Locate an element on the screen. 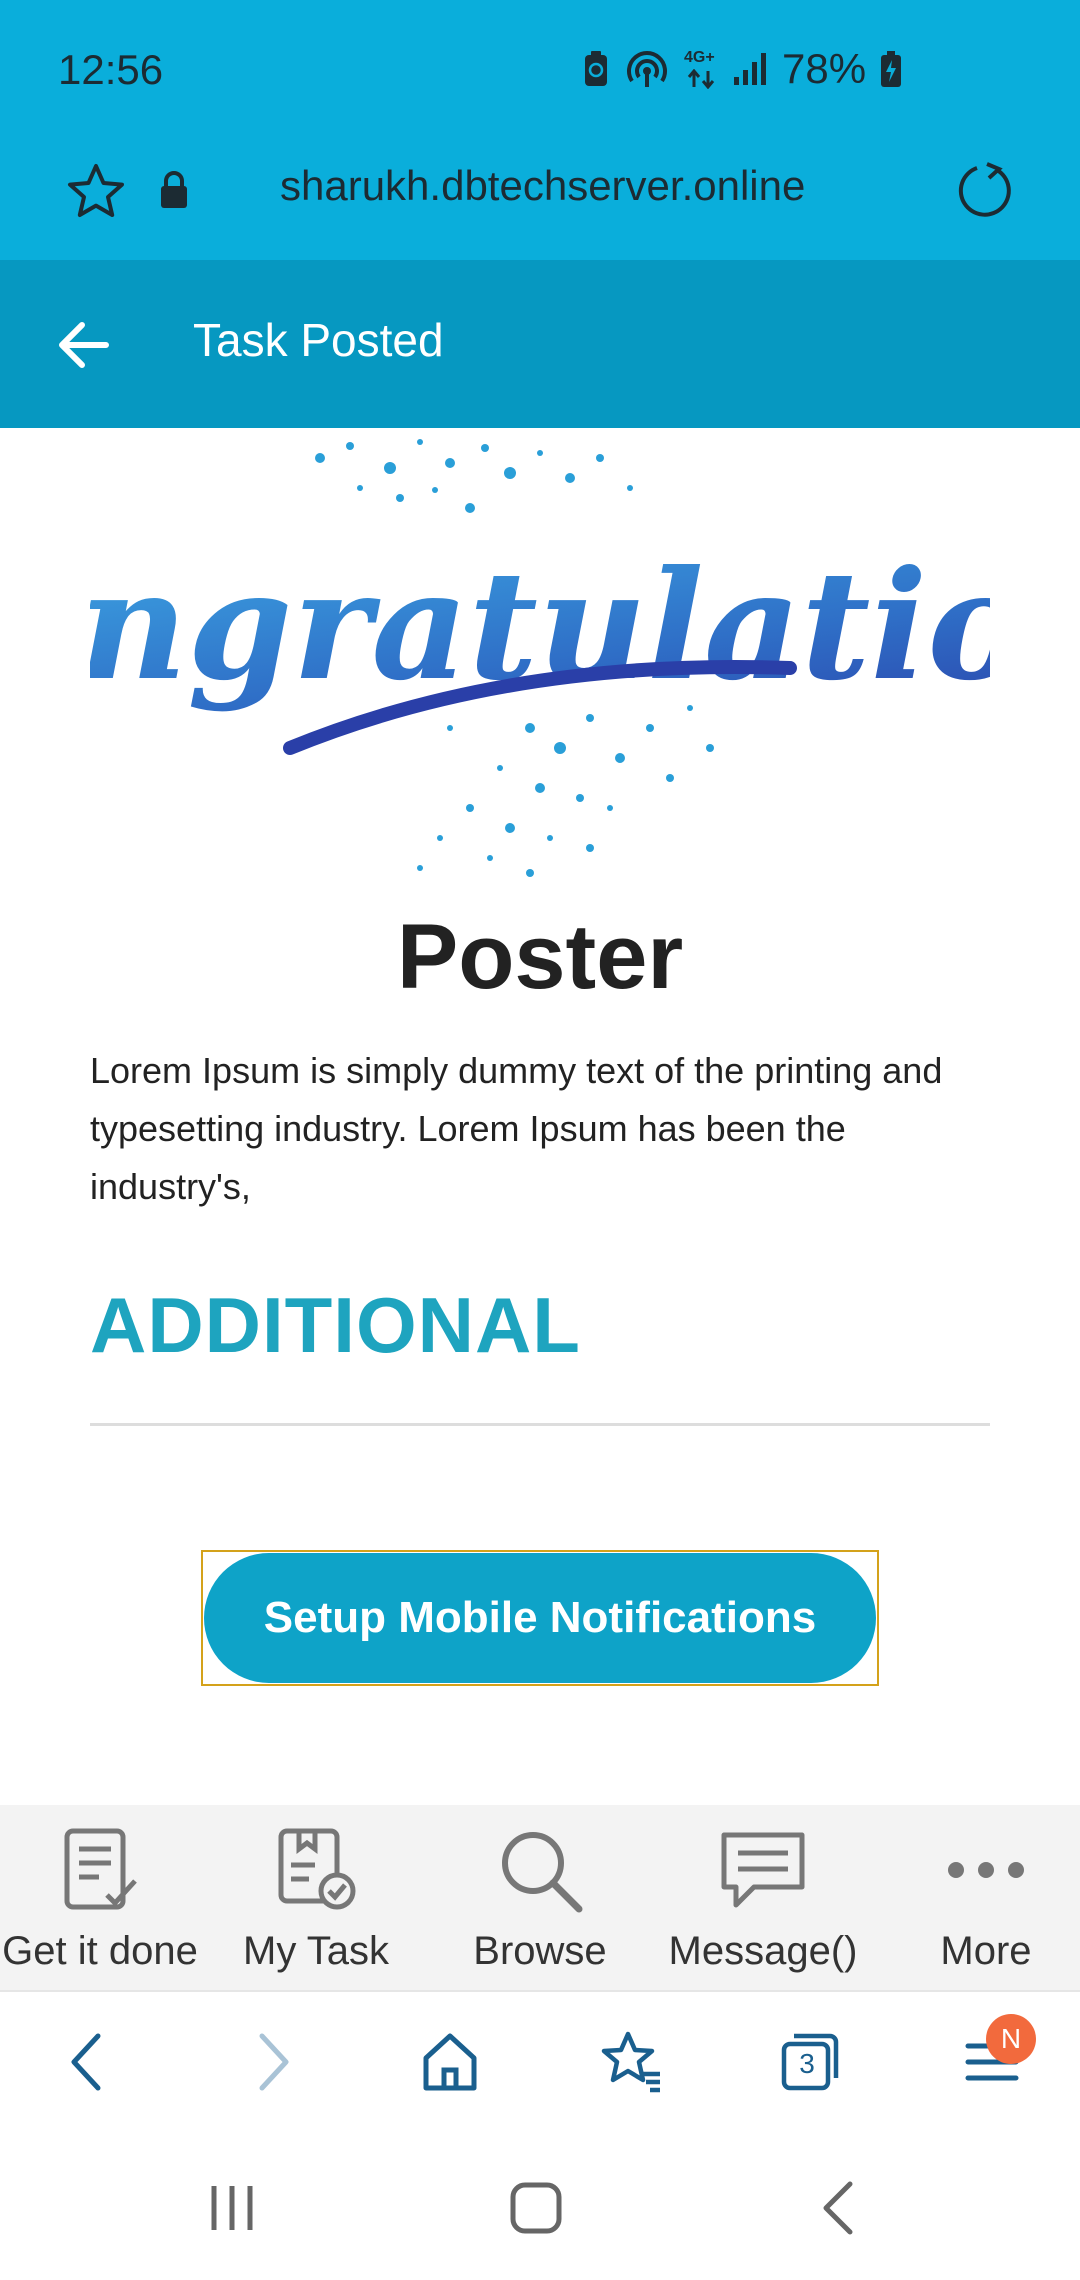 This screenshot has width=1080, height=2280. battery-saver-icon is located at coordinates (596, 68).